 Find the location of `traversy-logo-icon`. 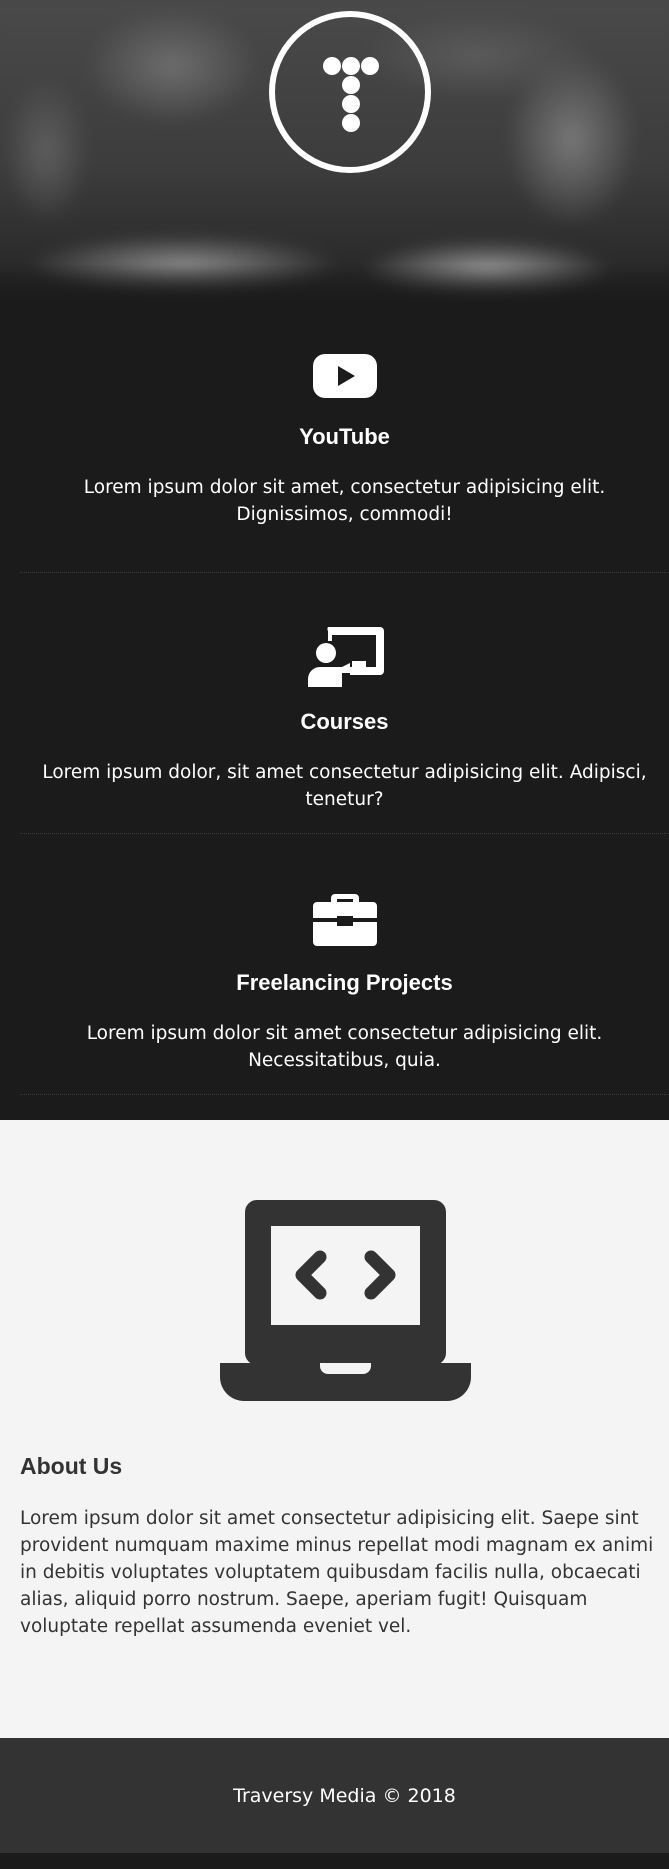

traversy-logo-icon is located at coordinates (351, 94).